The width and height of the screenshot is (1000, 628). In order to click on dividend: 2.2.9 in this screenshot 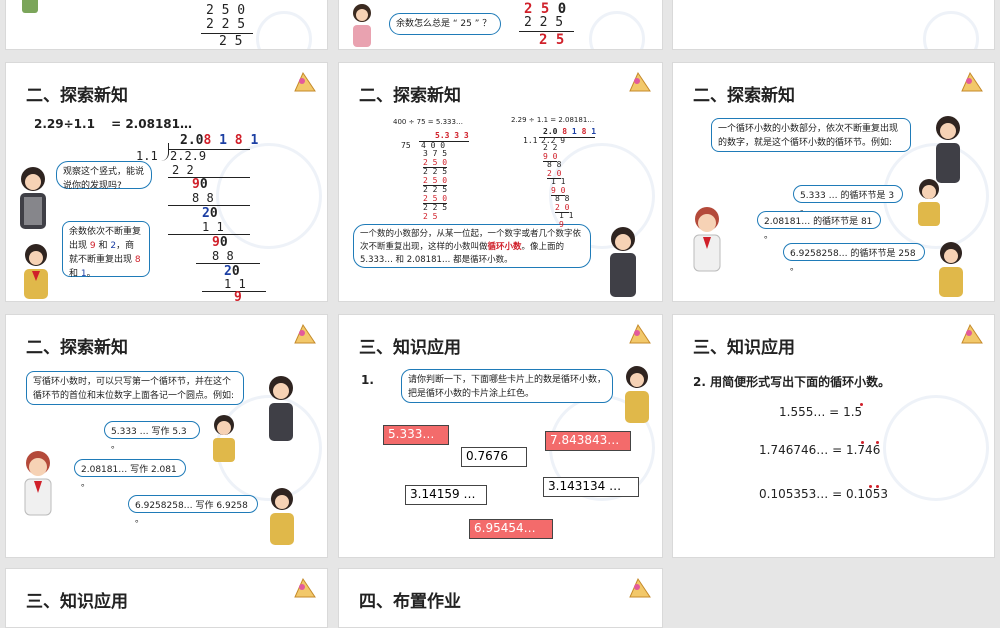, I will do `click(188, 156)`.